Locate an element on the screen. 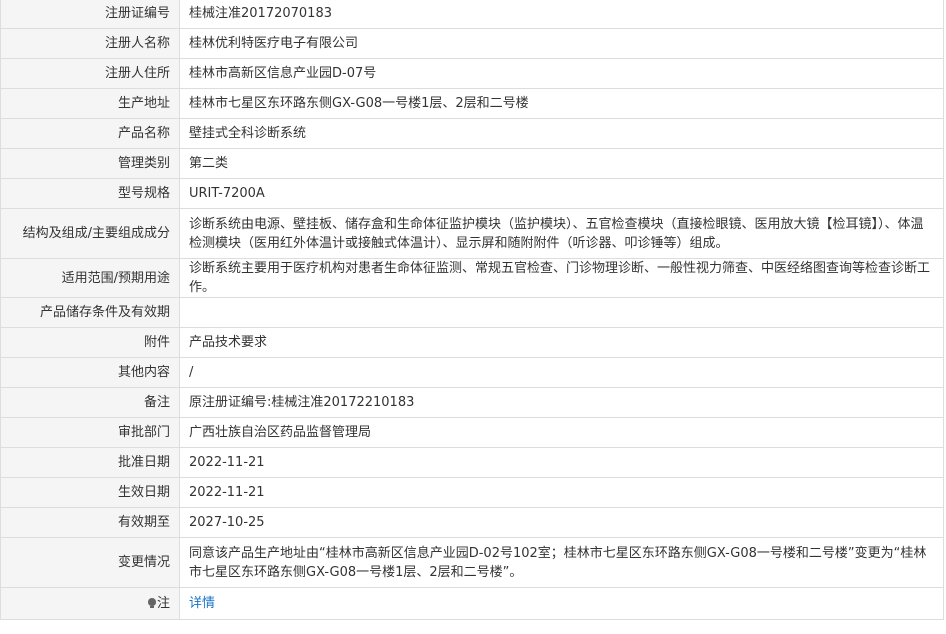 This screenshot has width=946, height=634. row-storage-validity: 产品储存条件及有效期 is located at coordinates (472, 312).